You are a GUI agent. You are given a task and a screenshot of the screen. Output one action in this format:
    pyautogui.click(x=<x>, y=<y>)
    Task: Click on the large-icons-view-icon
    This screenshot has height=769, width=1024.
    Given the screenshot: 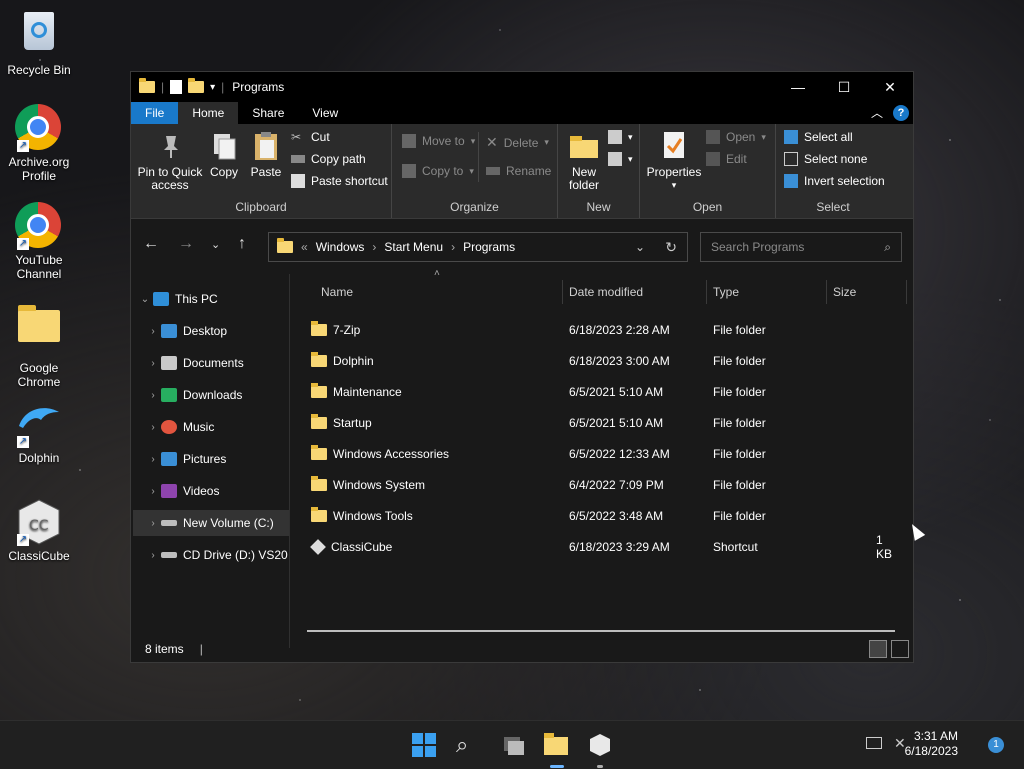 What is the action you would take?
    pyautogui.click(x=900, y=649)
    